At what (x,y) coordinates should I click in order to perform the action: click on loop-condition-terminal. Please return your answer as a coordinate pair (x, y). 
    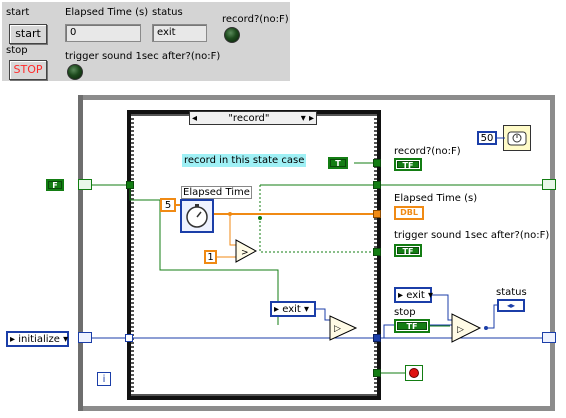
    Looking at the image, I should click on (414, 373).